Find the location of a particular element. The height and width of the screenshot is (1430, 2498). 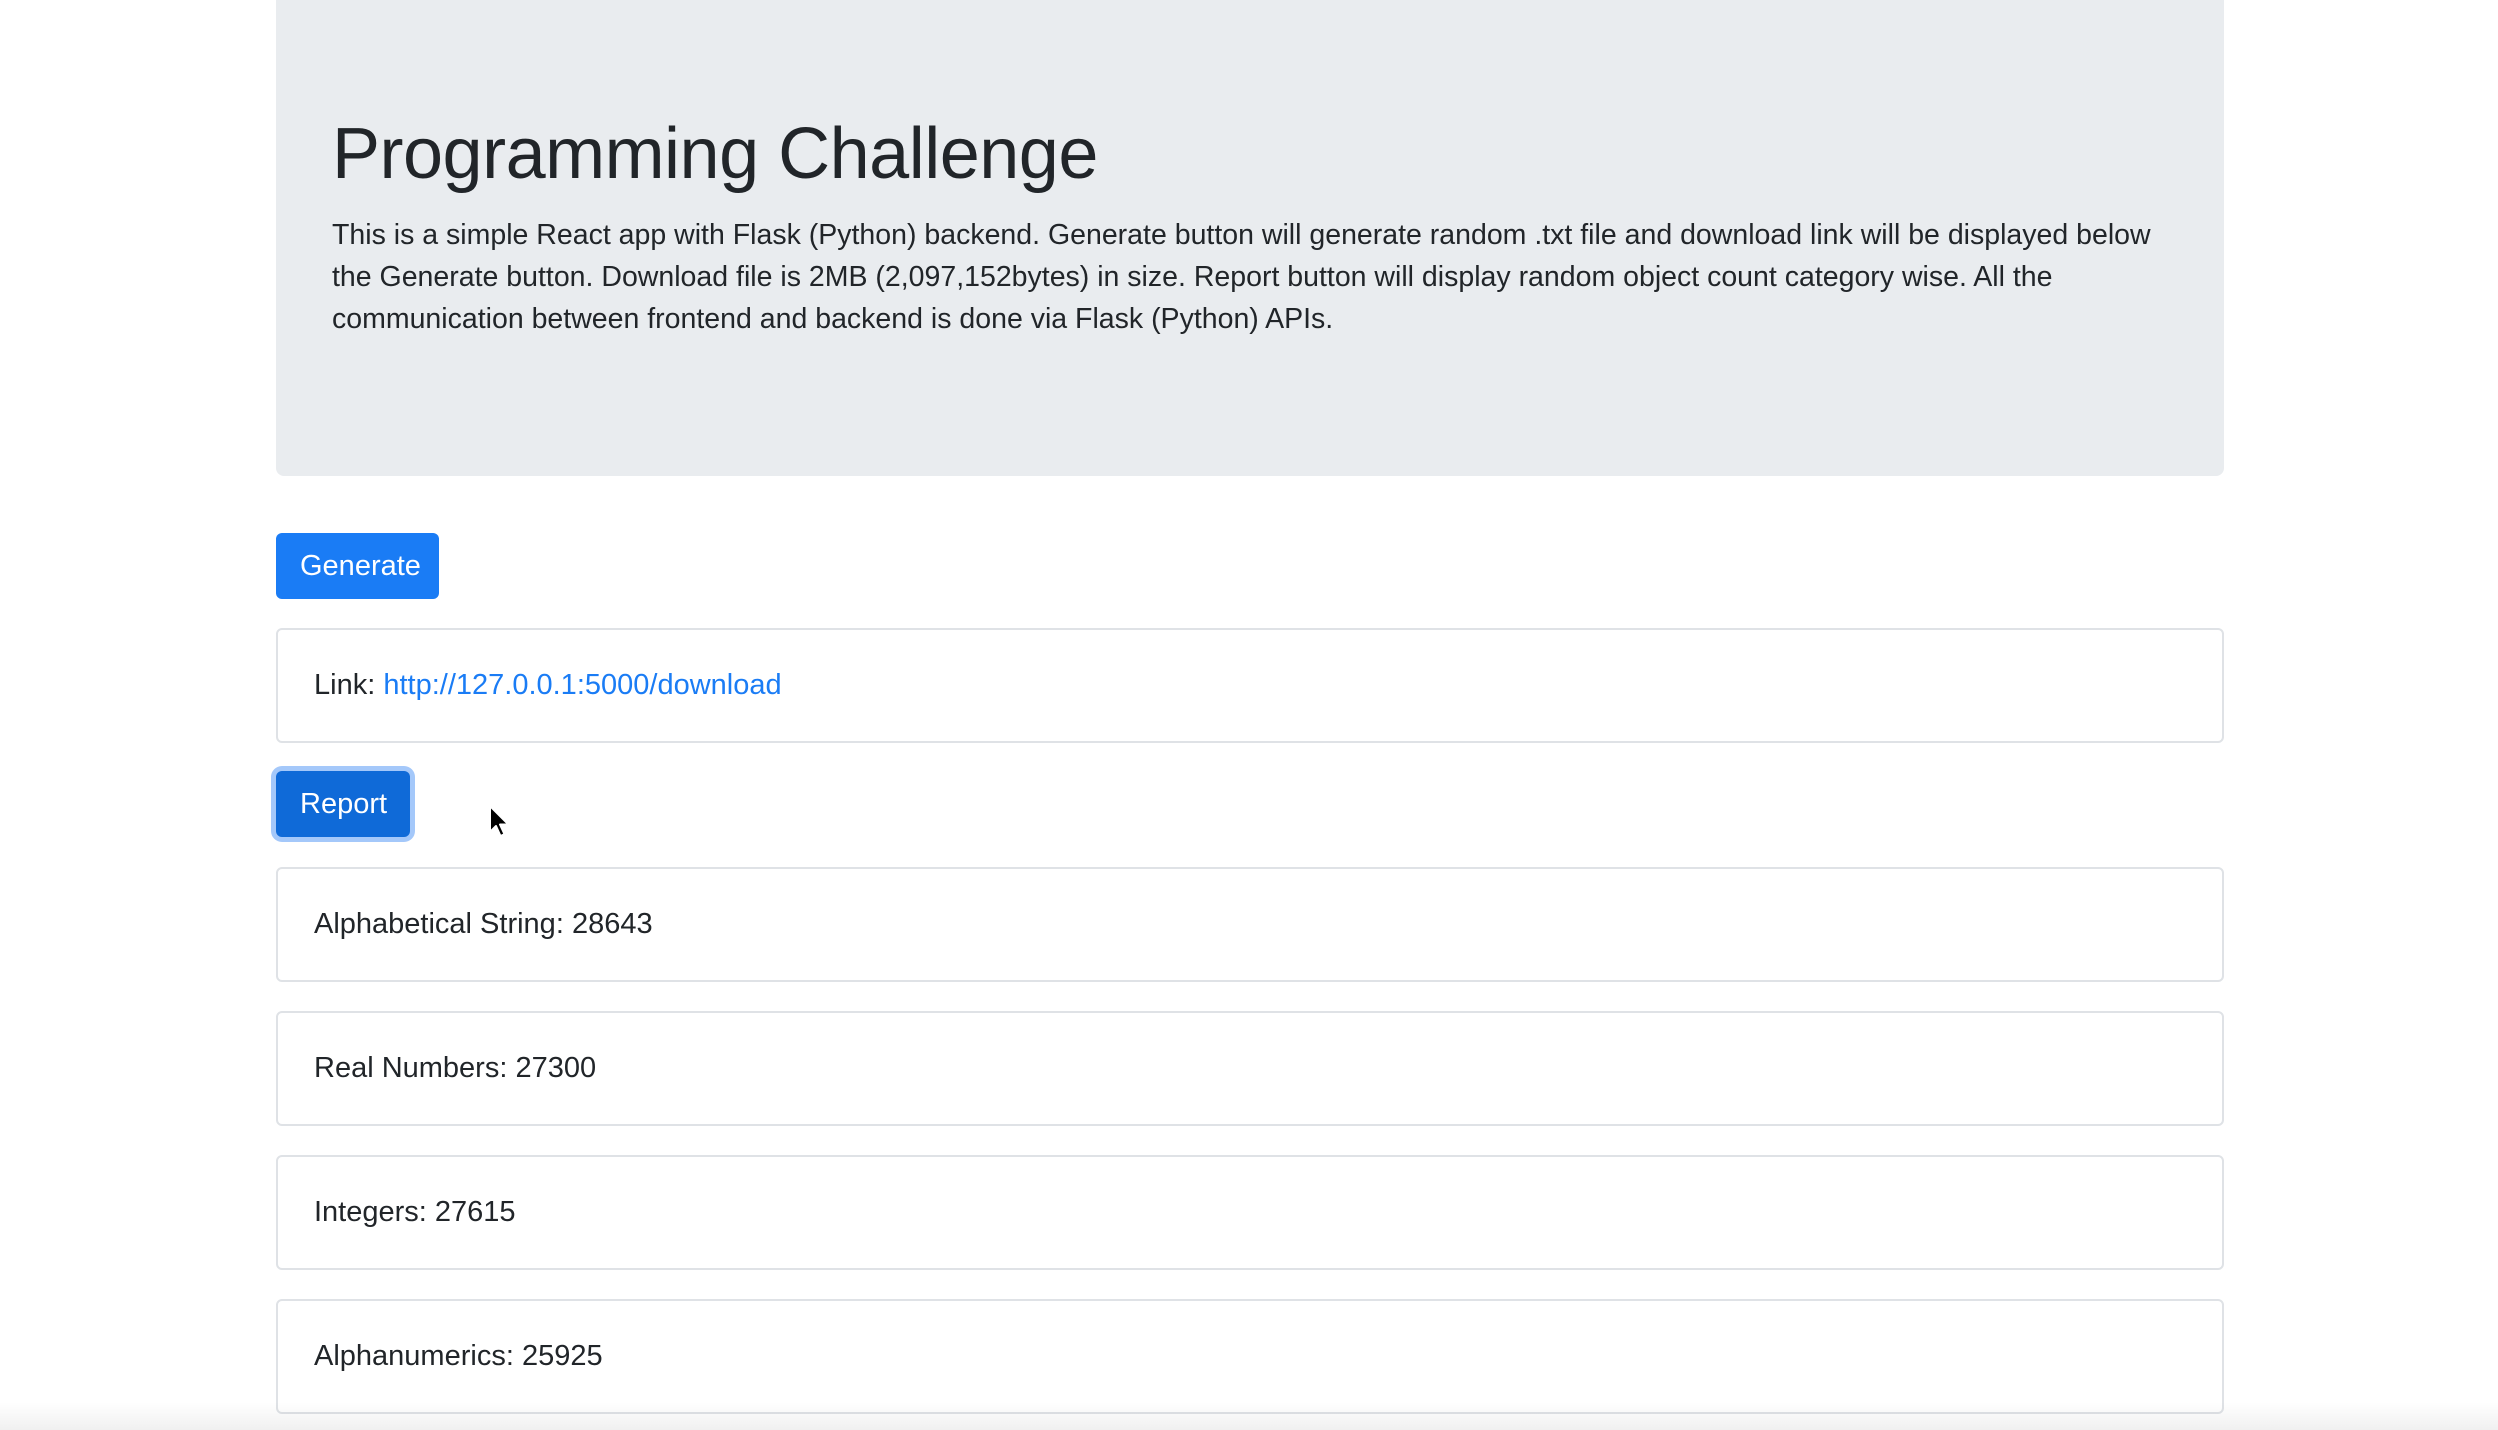

page-title: Programming Challenge is located at coordinates (715, 154).